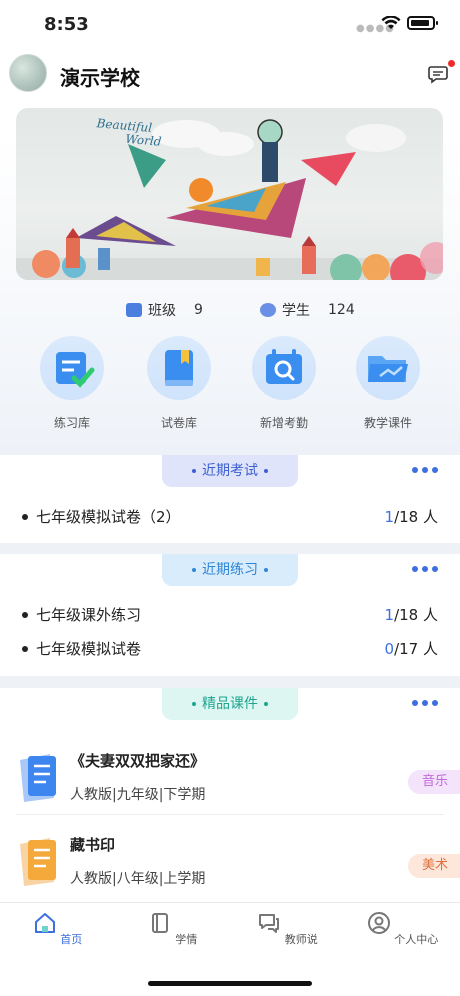 The width and height of the screenshot is (460, 996). I want to click on recent-practices-card: 近期练习 七年级课外练习 1/18 人 七年级模拟试卷 0/17 人, so click(230, 615).